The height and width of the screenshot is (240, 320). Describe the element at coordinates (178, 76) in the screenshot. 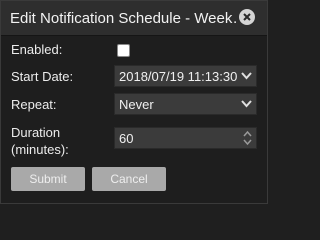

I see `start-date-value: 2018/07/19 11:13:30` at that location.